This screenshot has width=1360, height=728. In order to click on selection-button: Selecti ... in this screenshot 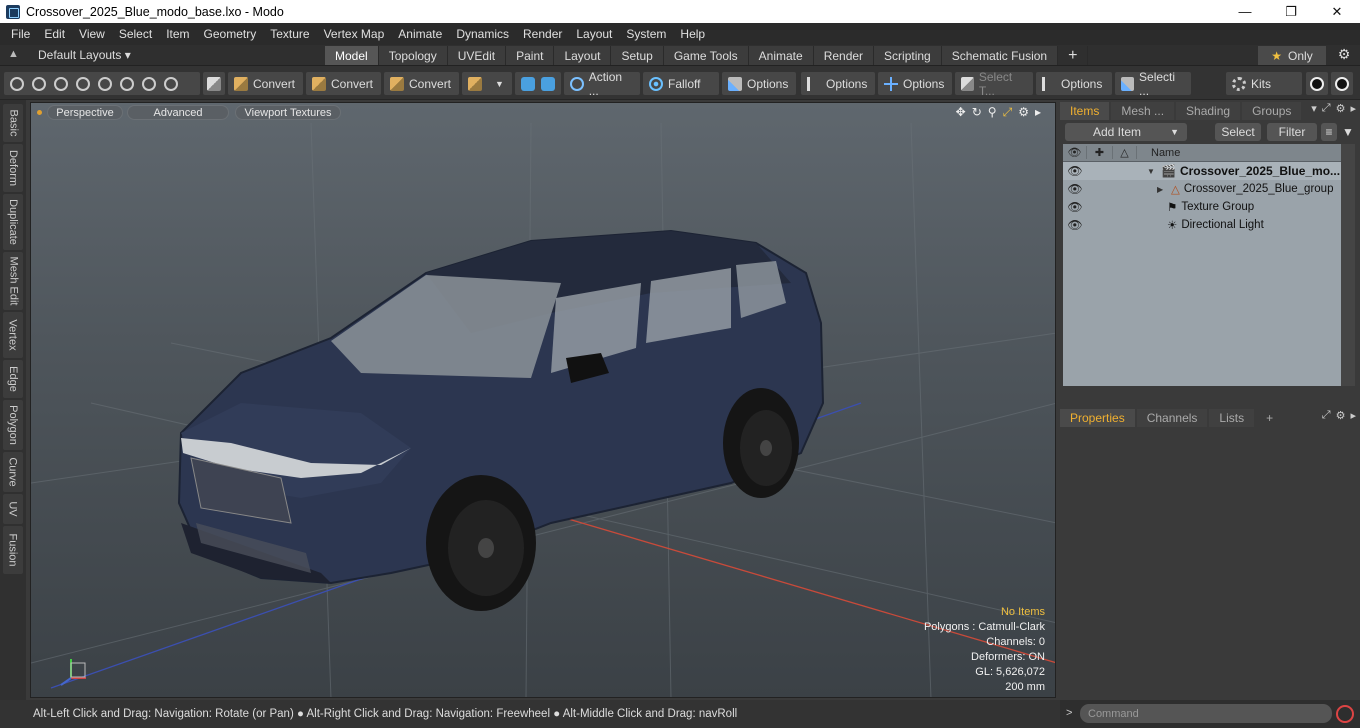, I will do `click(1153, 84)`.